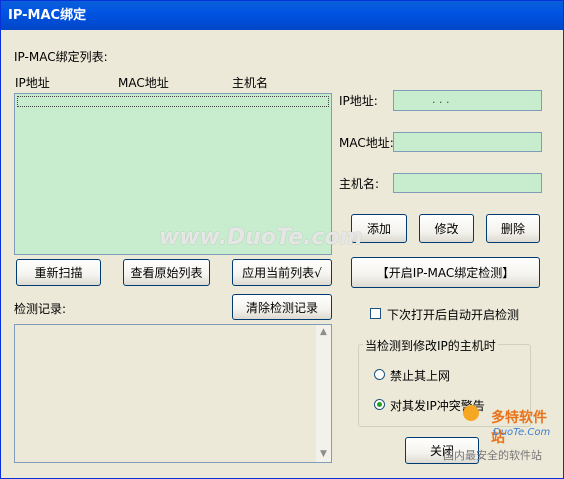  What do you see at coordinates (471, 413) in the screenshot?
I see `badge-logo-icon` at bounding box center [471, 413].